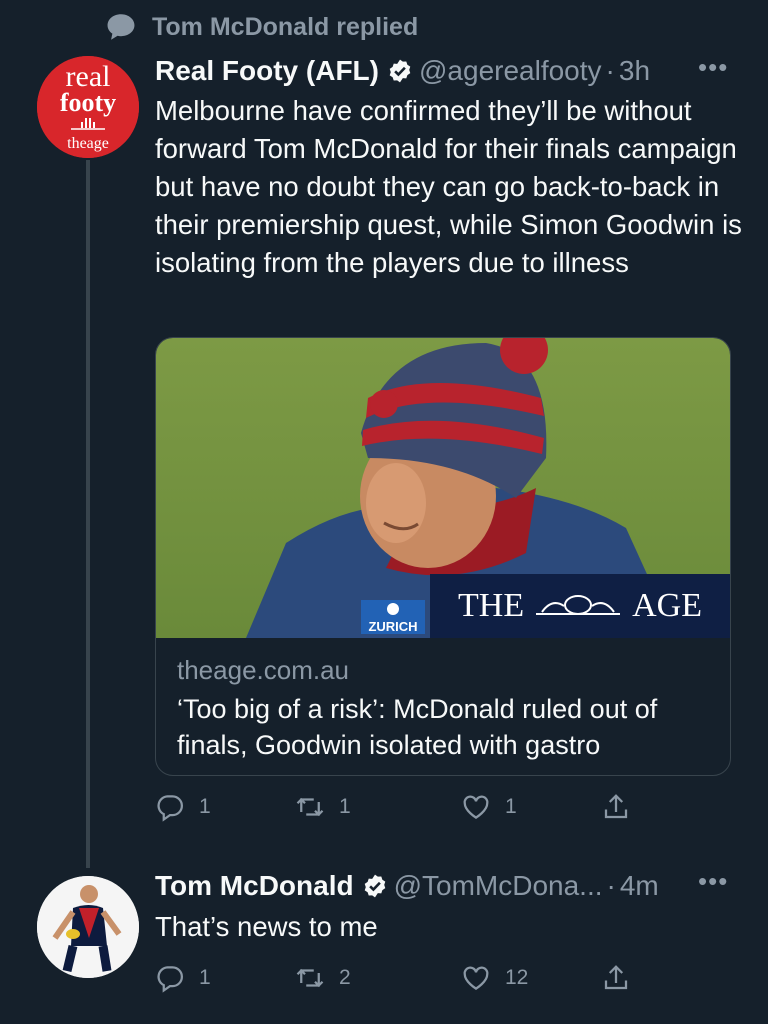  I want to click on retweet-count: 1, so click(345, 806).